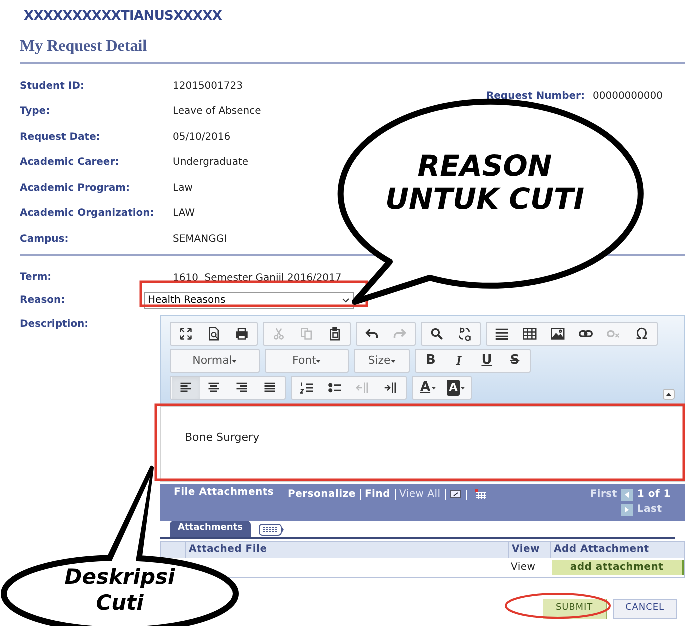  I want to click on indent-icon, so click(391, 388).